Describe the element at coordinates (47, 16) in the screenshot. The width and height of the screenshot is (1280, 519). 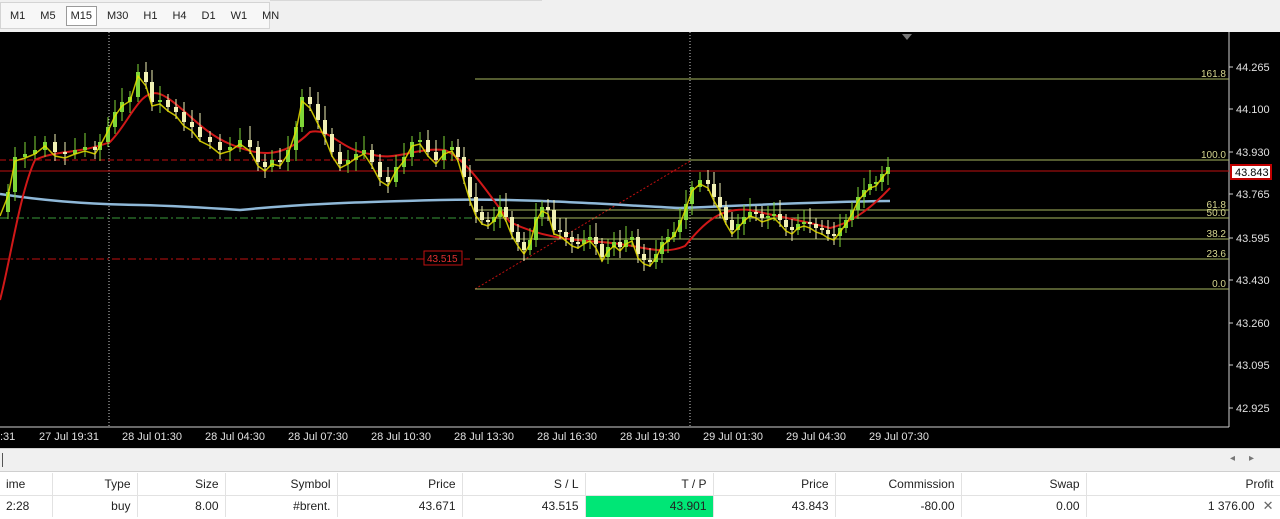
I see `timeframe-button-m5: M5` at that location.